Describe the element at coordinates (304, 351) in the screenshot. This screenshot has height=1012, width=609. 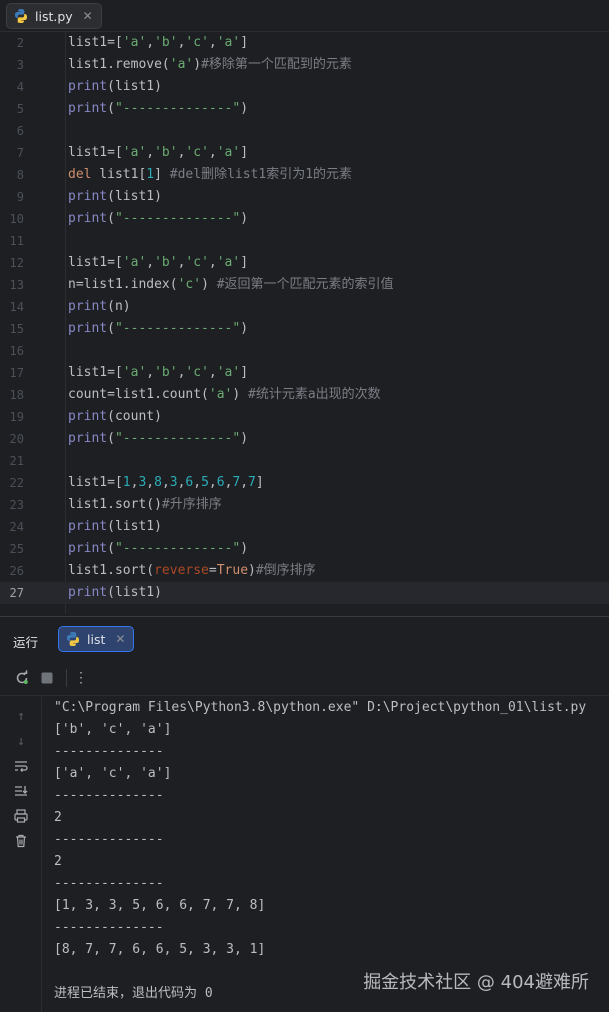
I see `code-line: 16` at that location.